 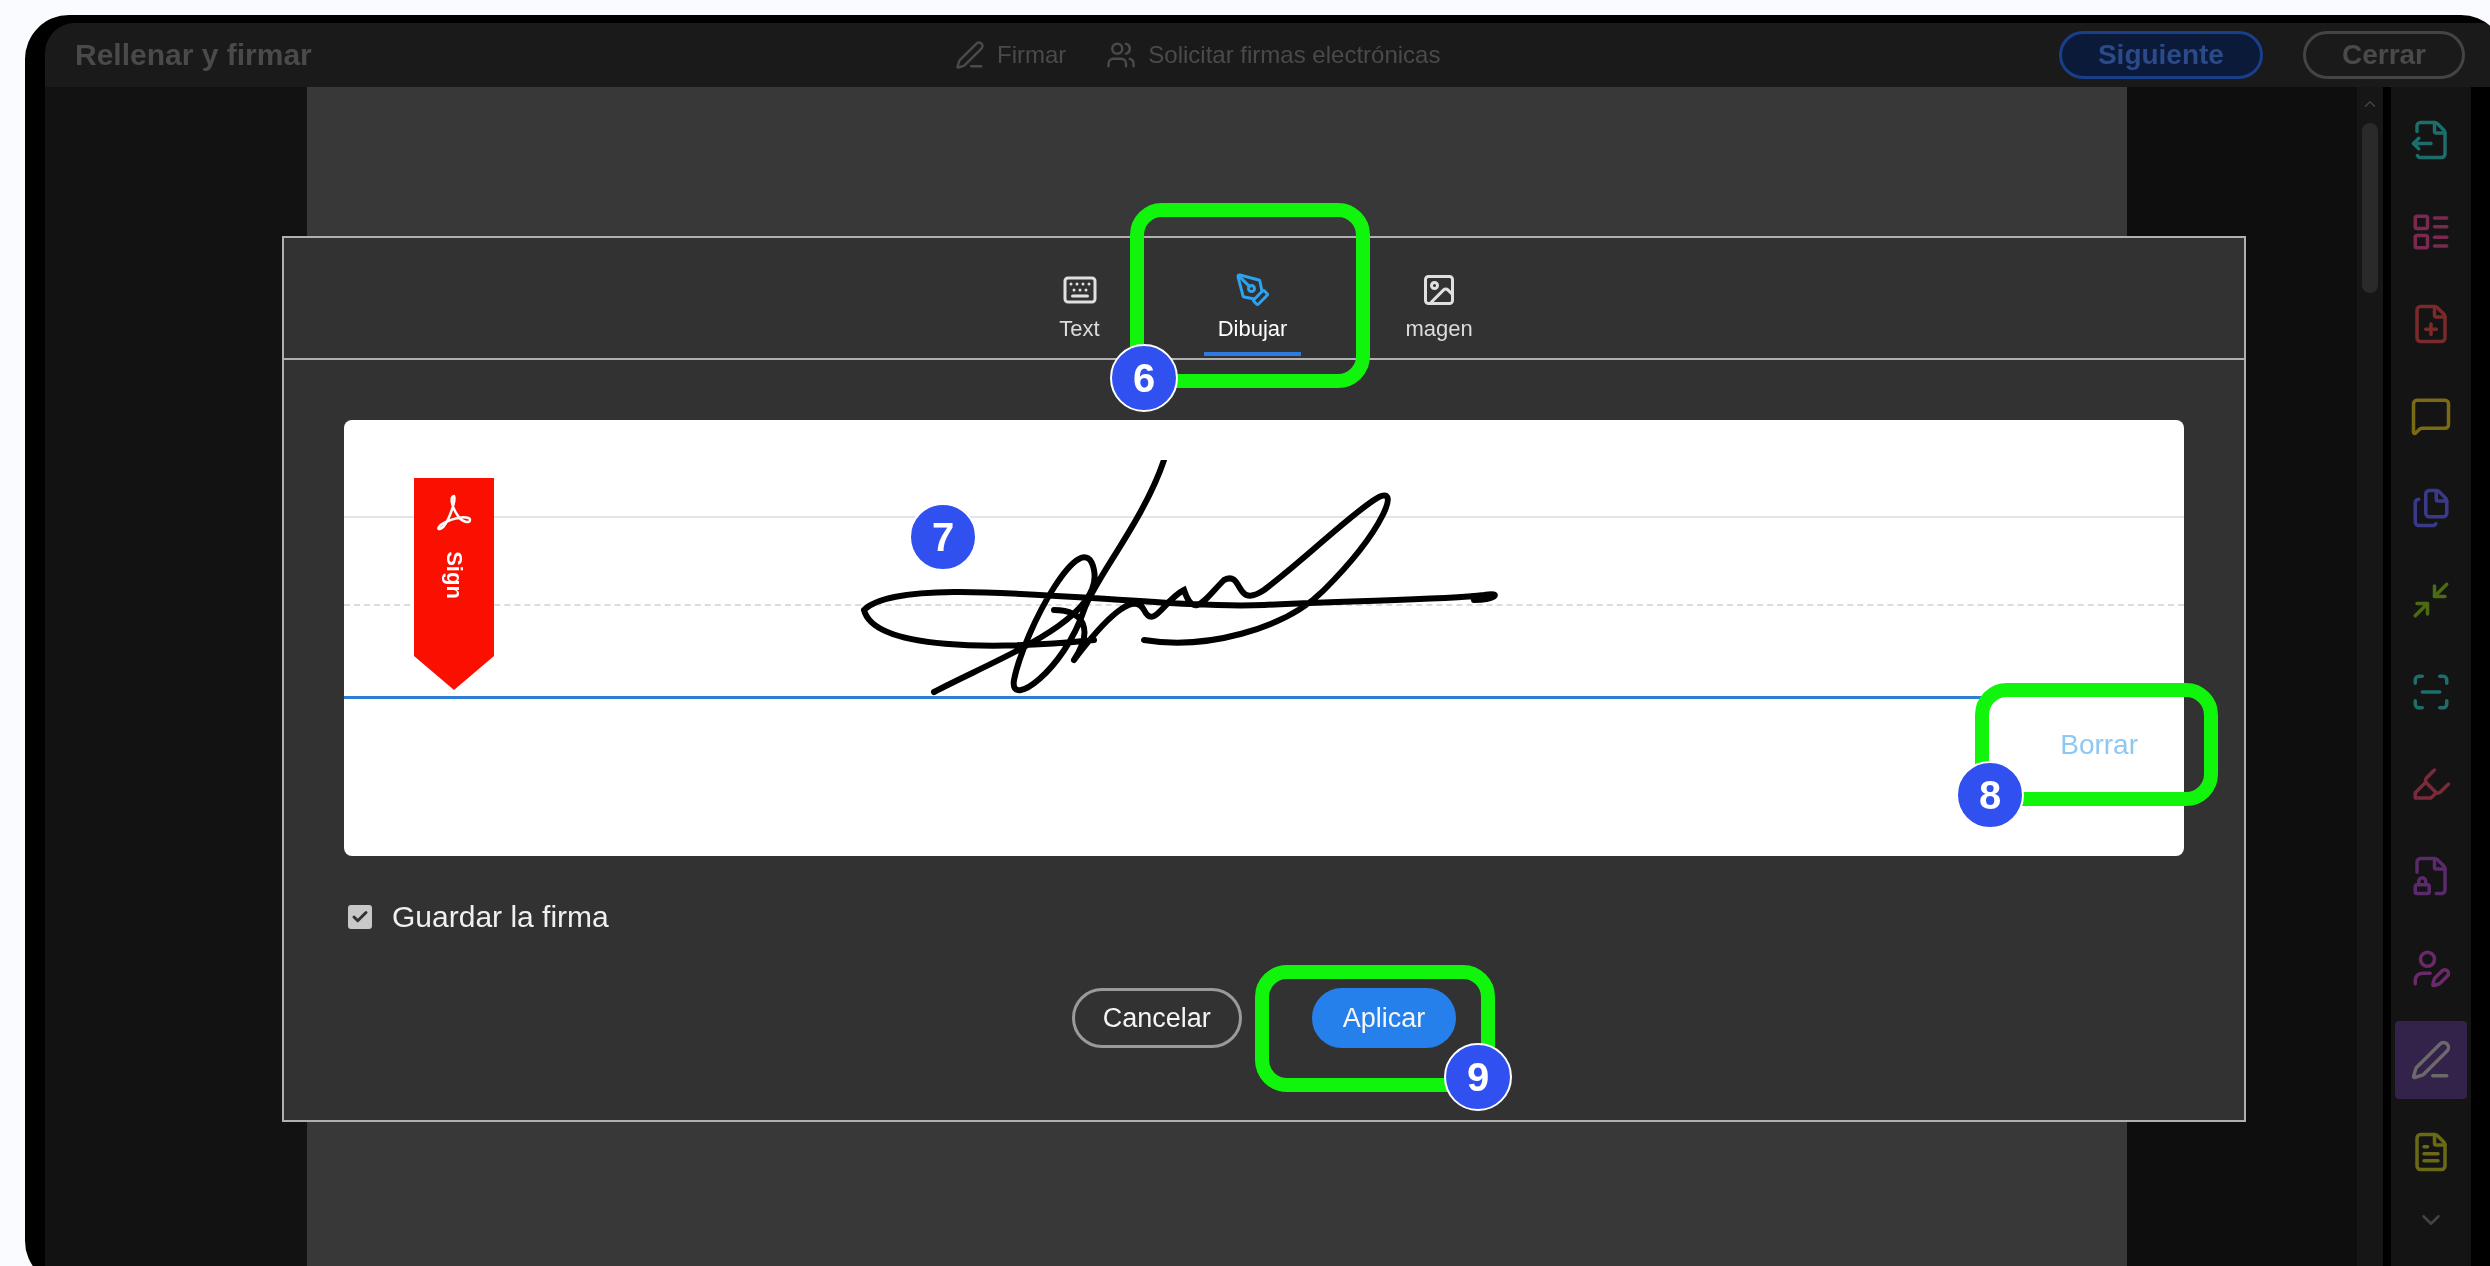 What do you see at coordinates (1384, 1018) in the screenshot?
I see `apply-button: Aplicar` at bounding box center [1384, 1018].